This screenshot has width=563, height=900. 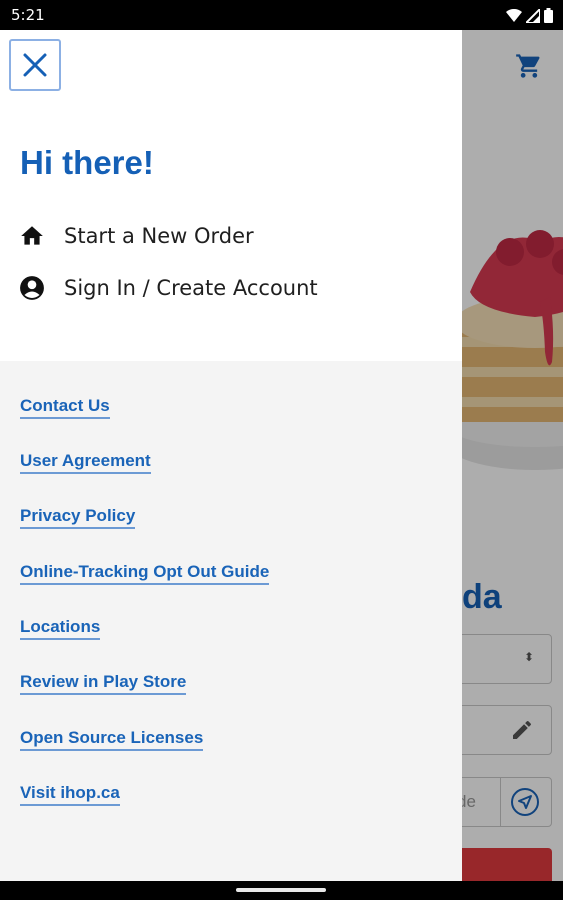 What do you see at coordinates (28, 15) in the screenshot?
I see `status-time: 5:21` at bounding box center [28, 15].